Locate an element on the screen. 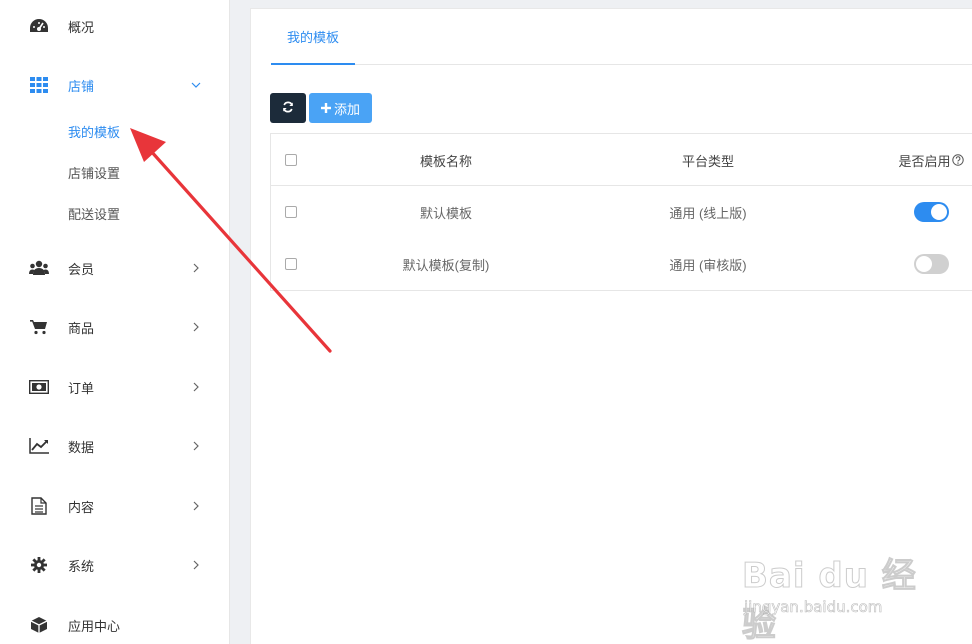 This screenshot has height=644, width=972. platform-type: 通用 (审核版) is located at coordinates (708, 265).